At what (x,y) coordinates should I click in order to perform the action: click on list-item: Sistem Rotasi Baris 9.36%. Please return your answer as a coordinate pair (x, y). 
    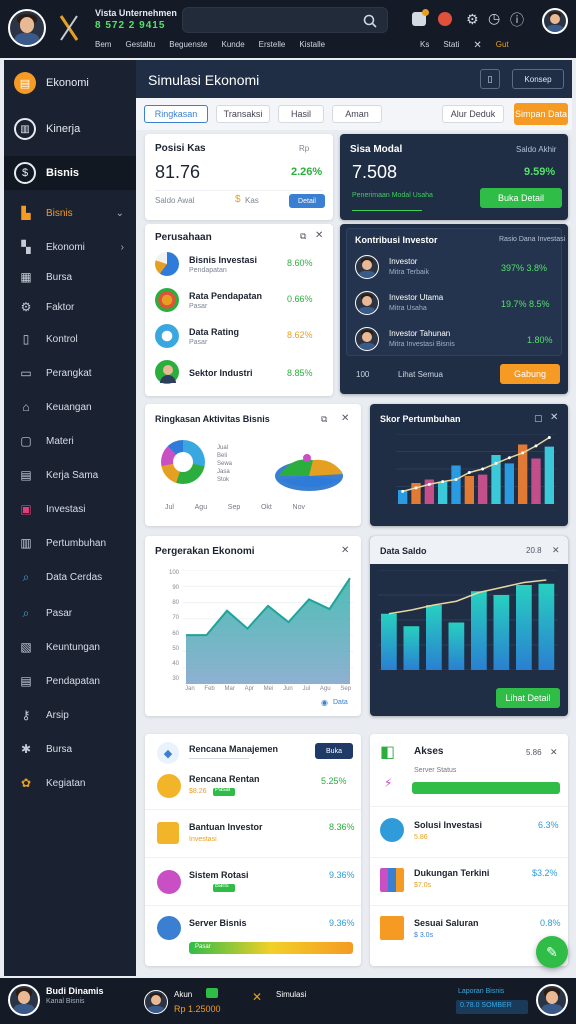
    Looking at the image, I should click on (253, 883).